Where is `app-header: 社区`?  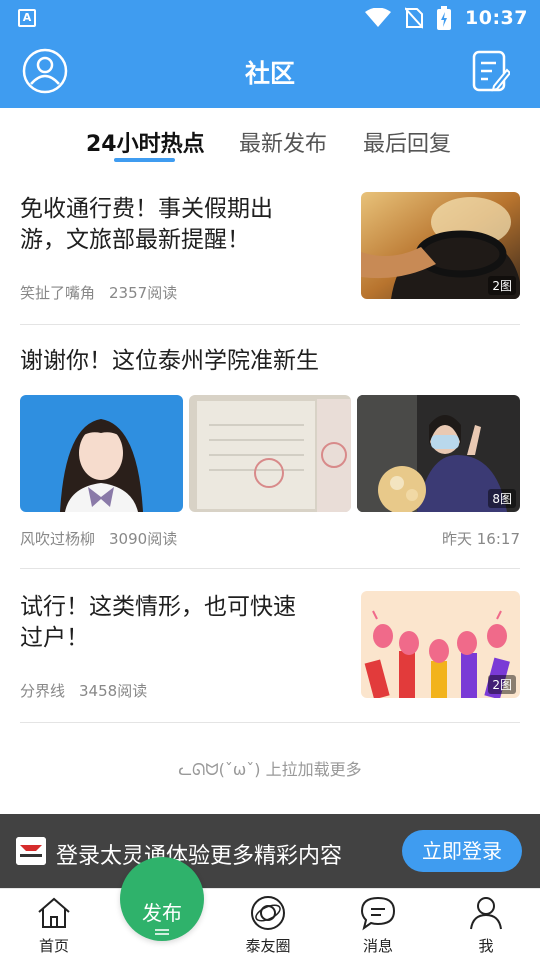
app-header: 社区 is located at coordinates (270, 72).